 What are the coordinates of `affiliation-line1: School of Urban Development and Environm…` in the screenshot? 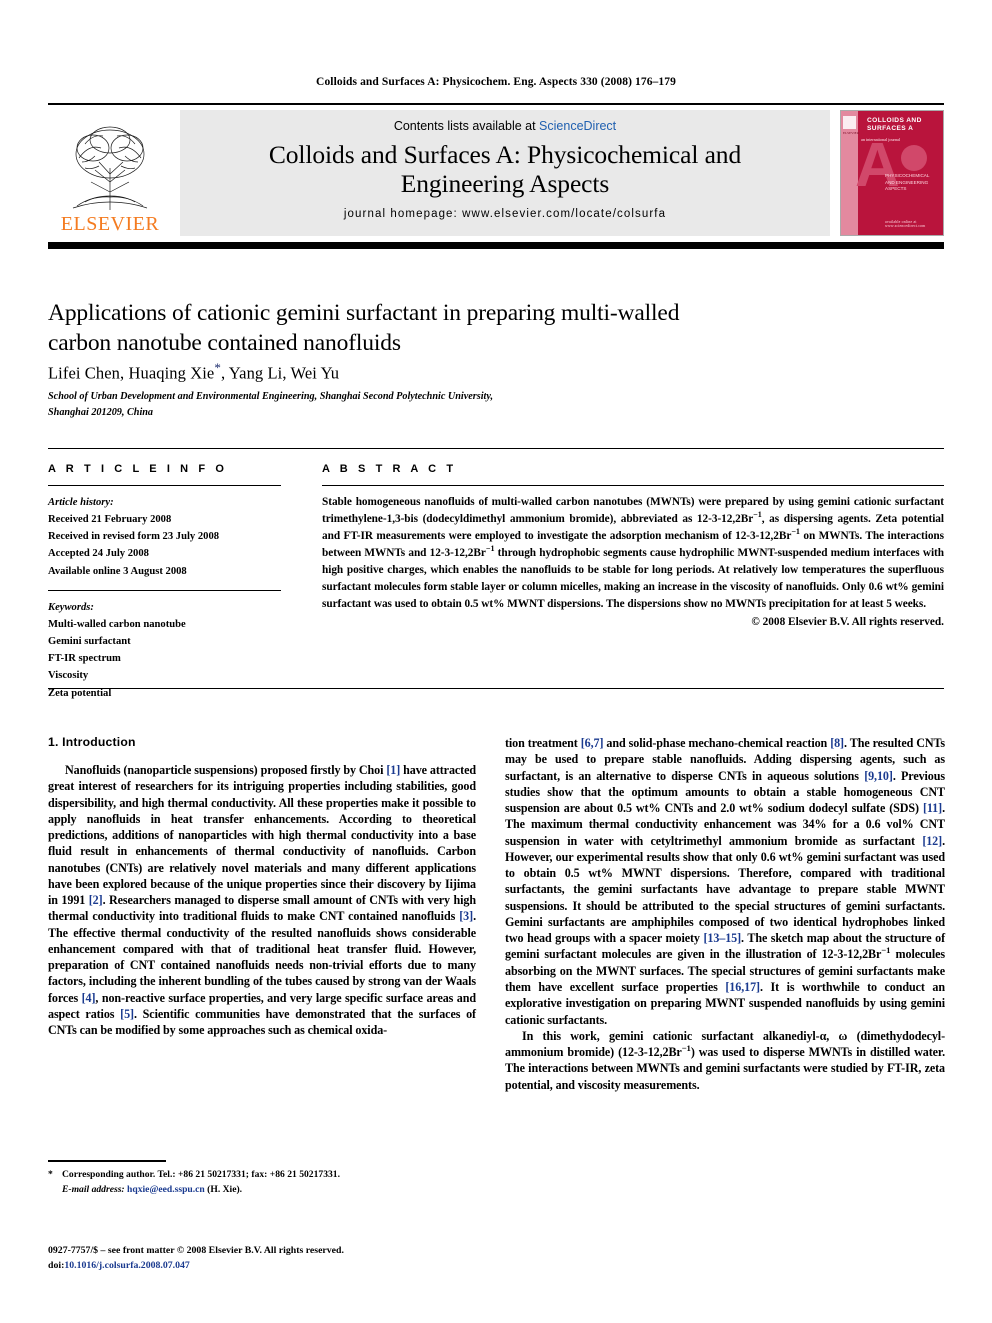 It's located at (271, 396).